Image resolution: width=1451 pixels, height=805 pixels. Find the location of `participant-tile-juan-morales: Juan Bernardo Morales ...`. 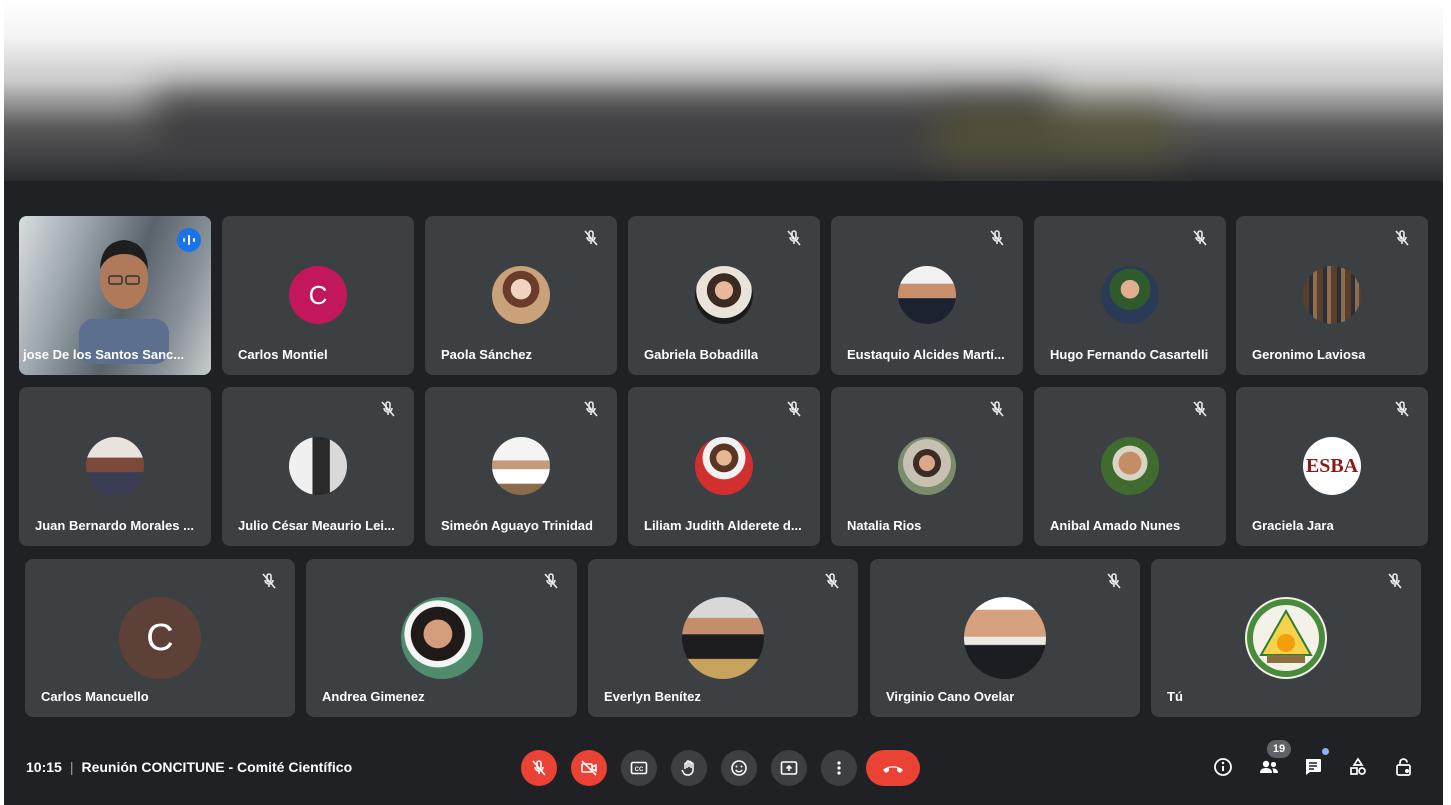

participant-tile-juan-morales: Juan Bernardo Morales ... is located at coordinates (115, 466).